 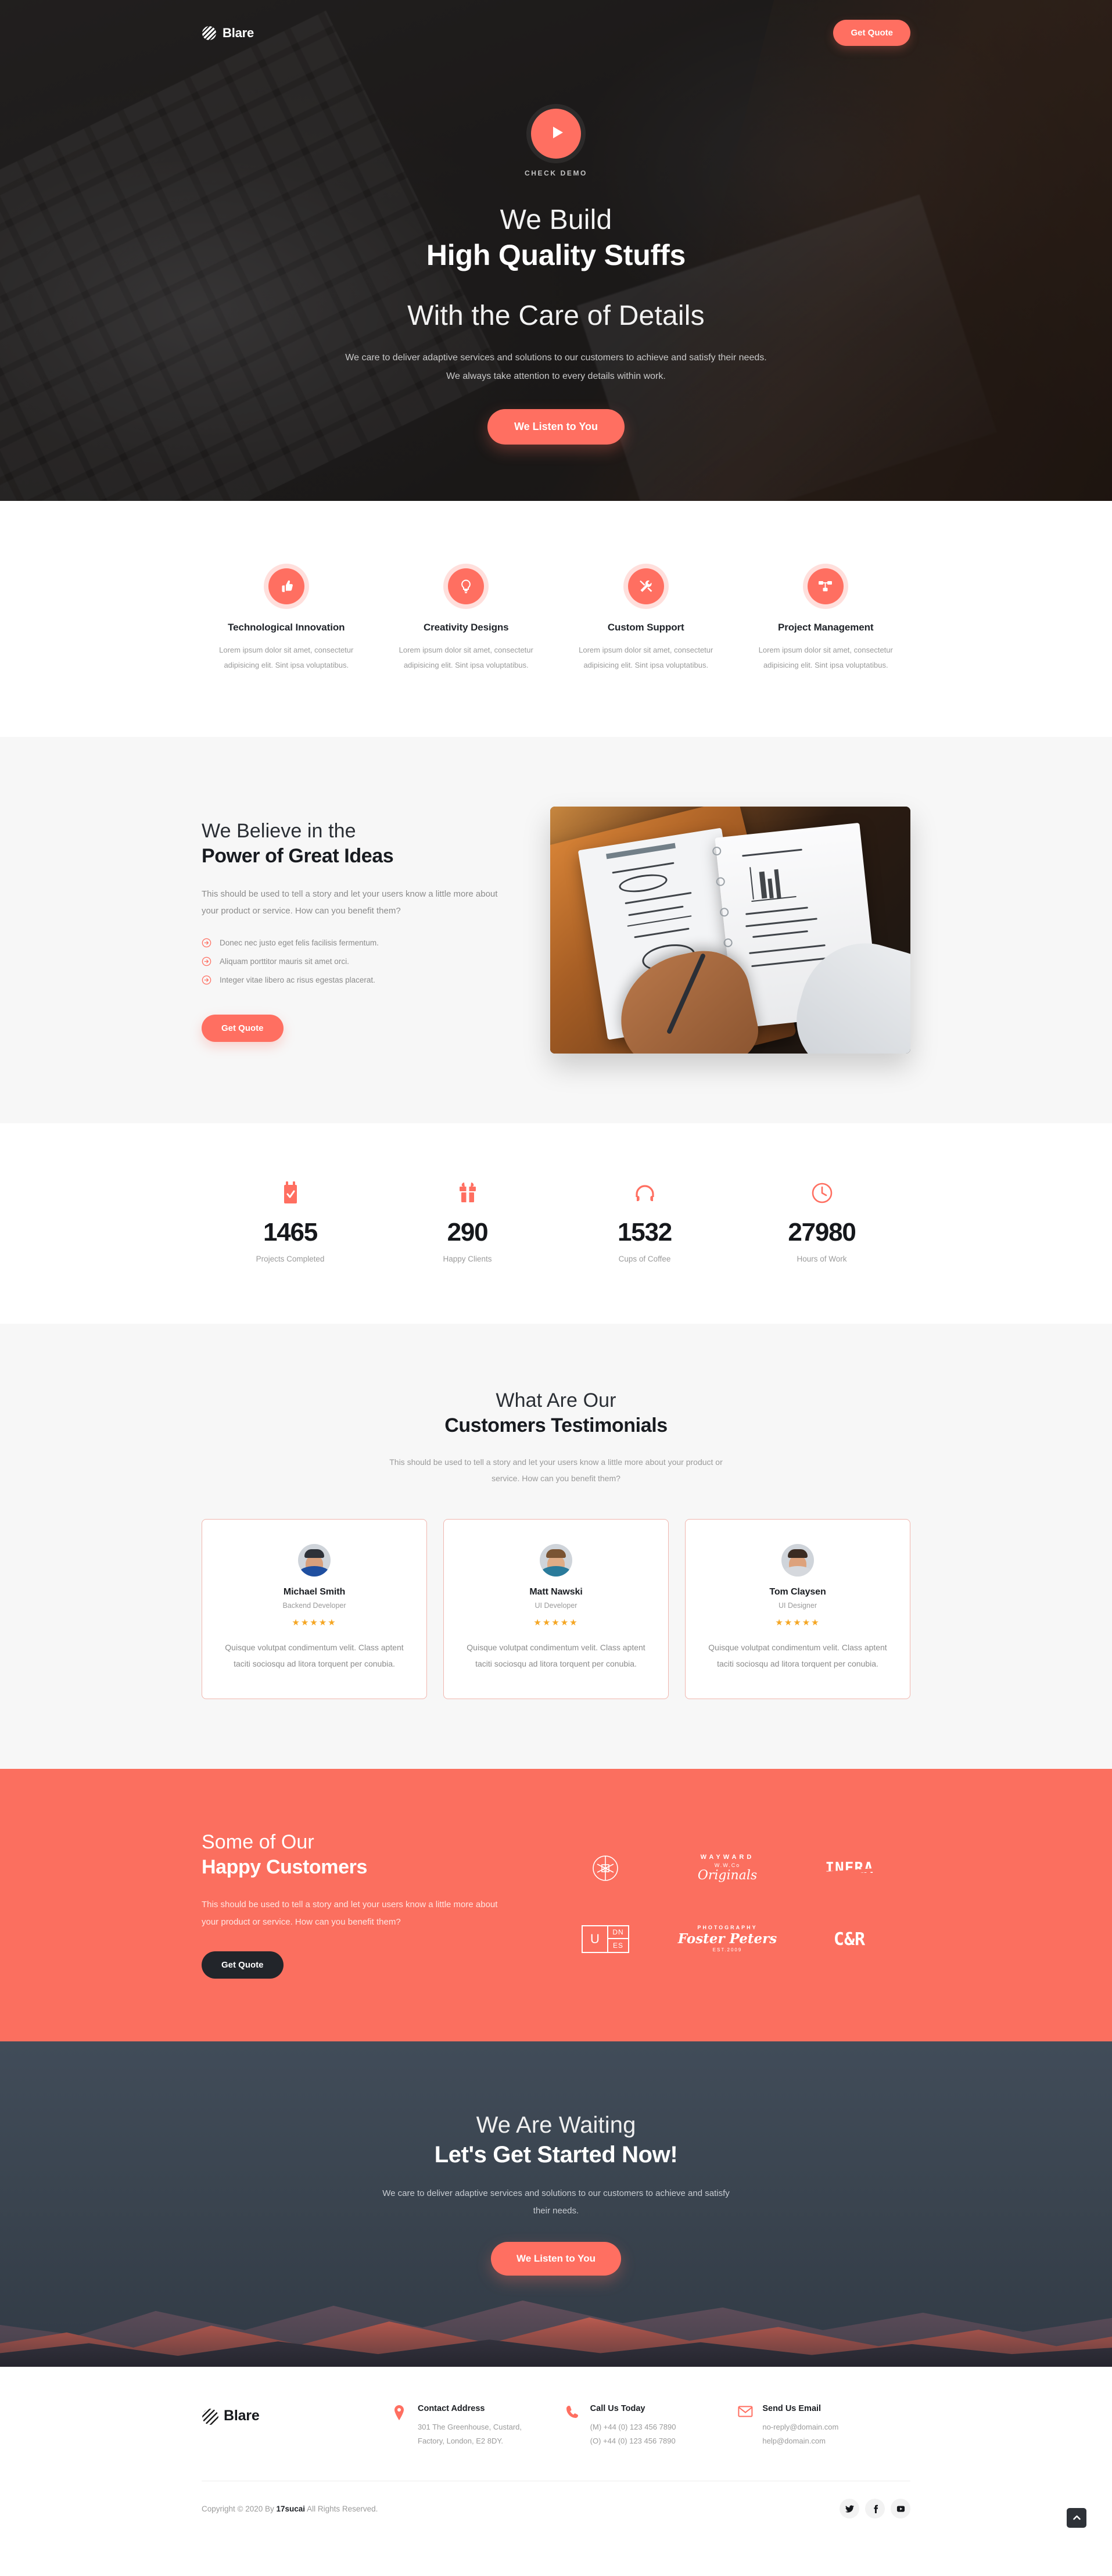 I want to click on contact-title: Send Us Email, so click(x=792, y=2408).